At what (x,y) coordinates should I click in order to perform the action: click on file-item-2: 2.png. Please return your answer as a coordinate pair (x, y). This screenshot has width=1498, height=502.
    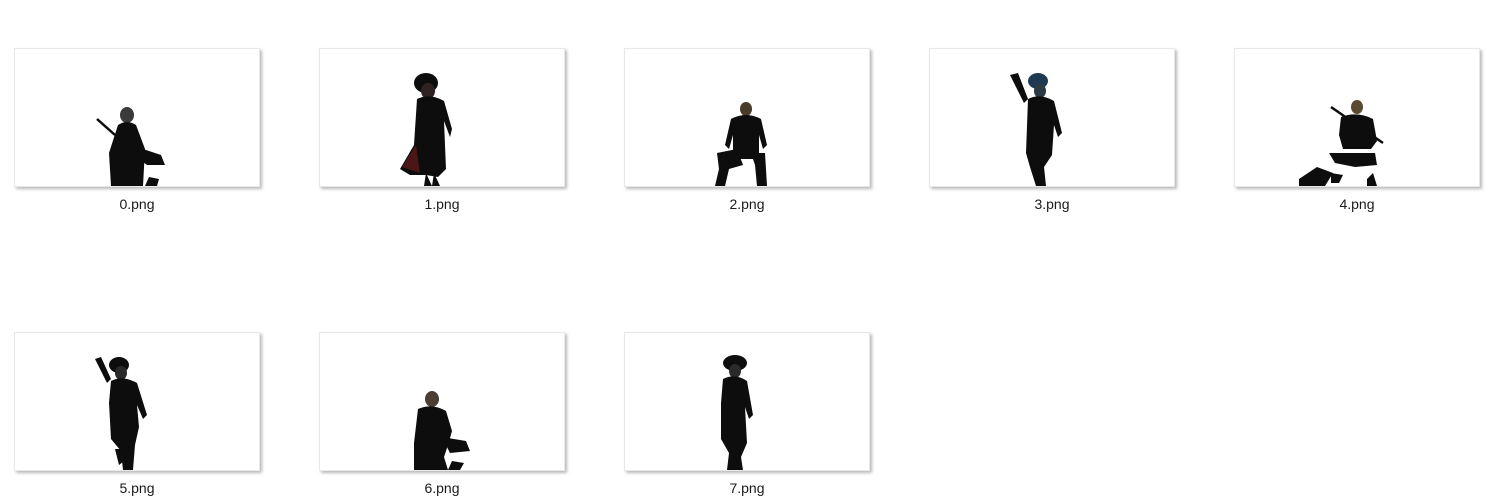
    Looking at the image, I should click on (747, 133).